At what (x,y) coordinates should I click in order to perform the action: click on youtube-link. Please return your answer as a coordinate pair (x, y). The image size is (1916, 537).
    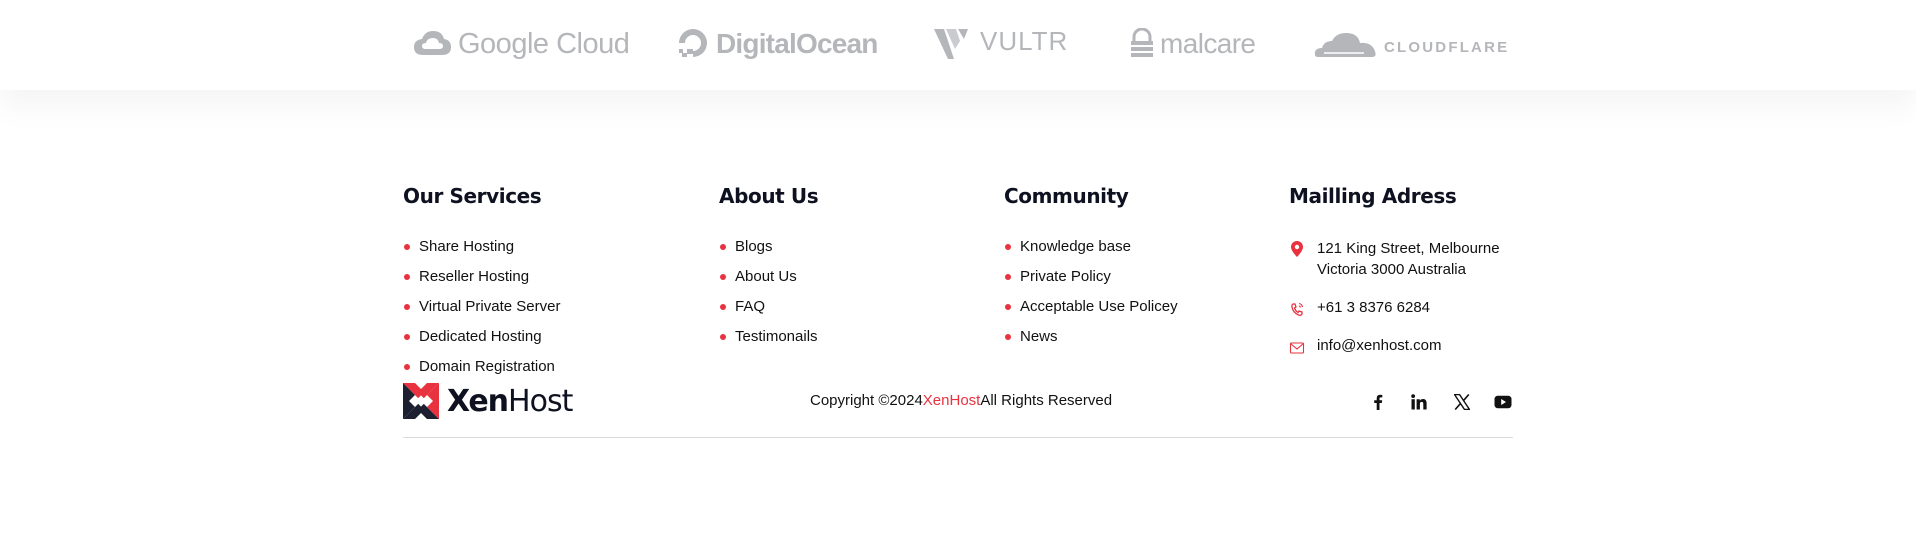
    Looking at the image, I should click on (1503, 402).